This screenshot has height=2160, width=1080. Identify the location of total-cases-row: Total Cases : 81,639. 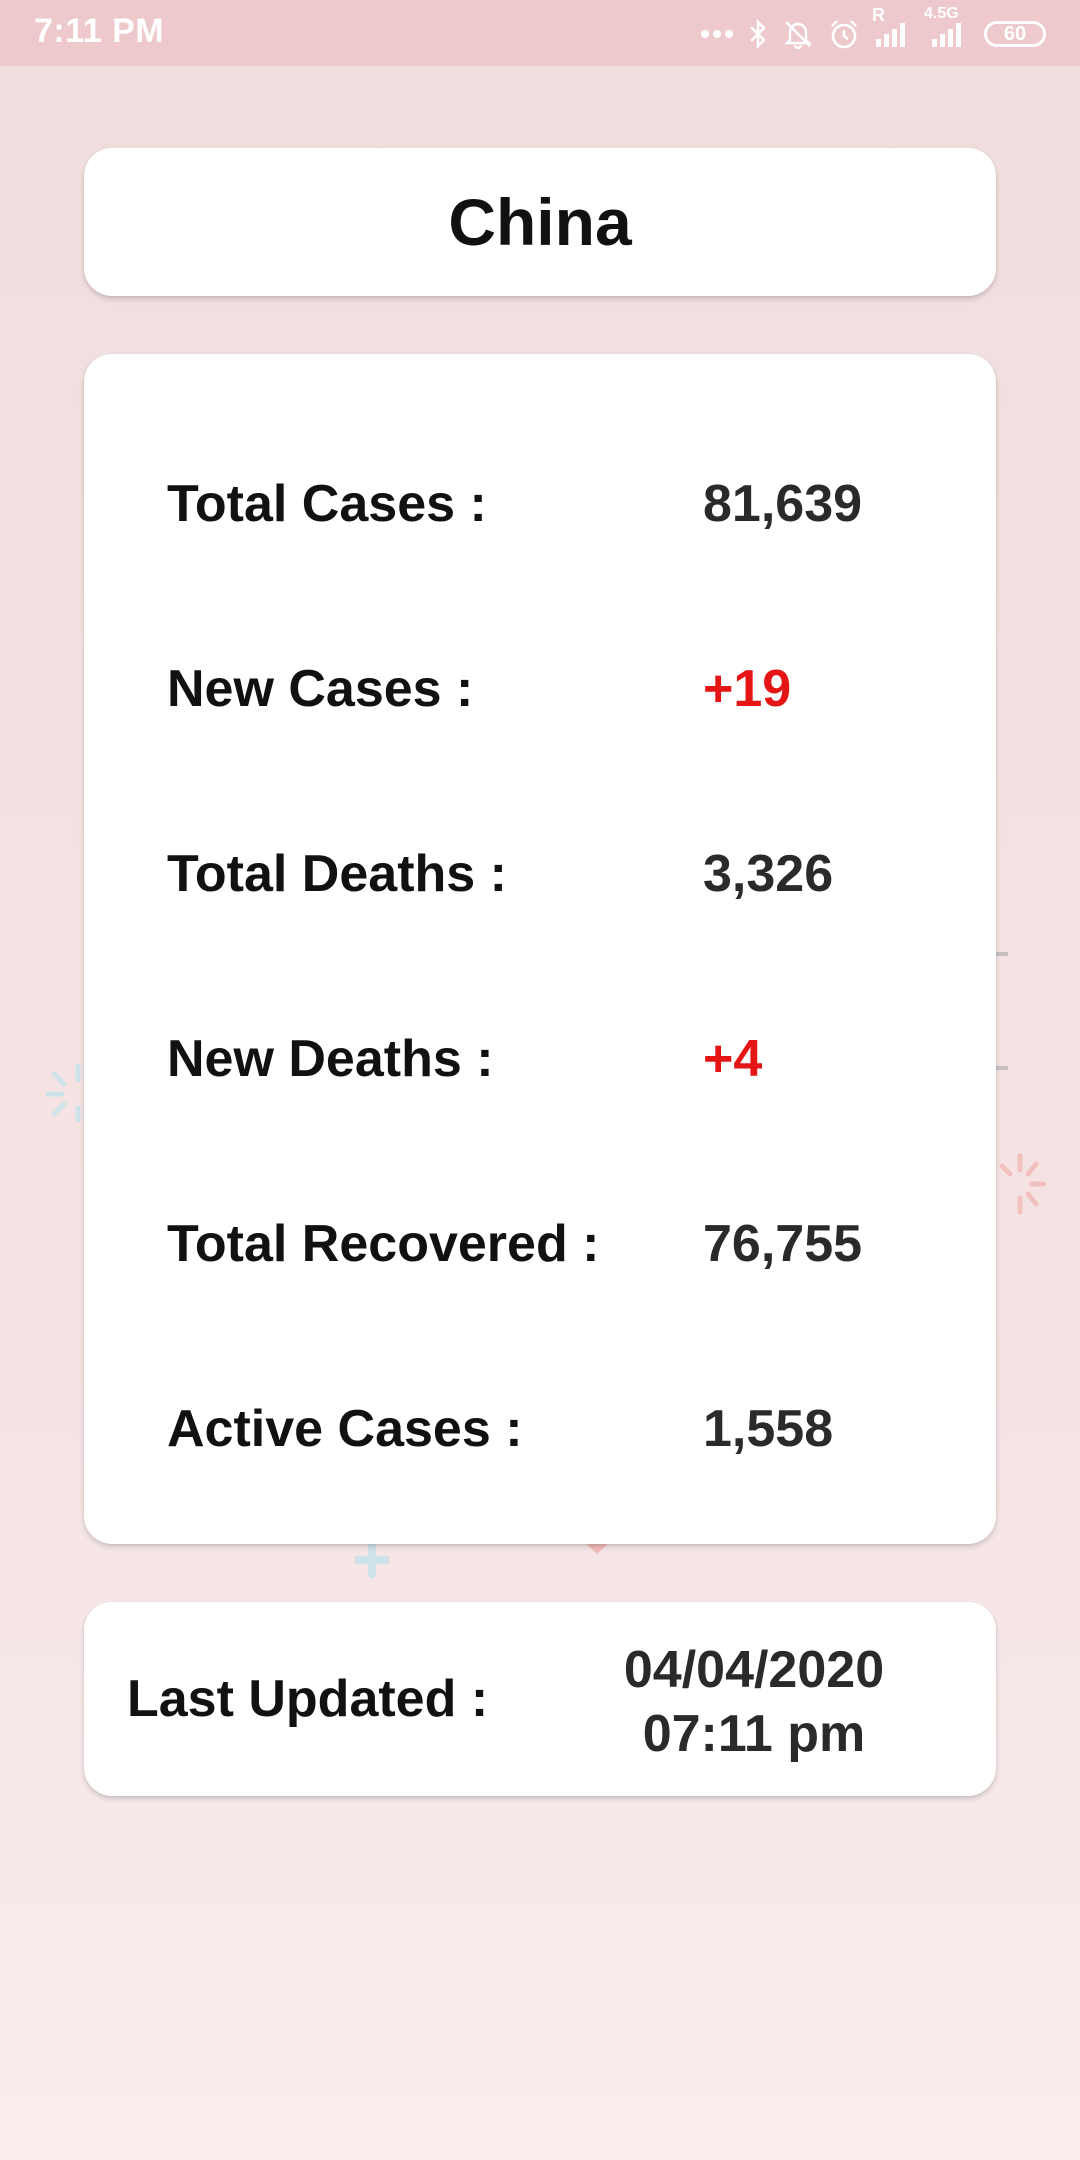
(557, 504).